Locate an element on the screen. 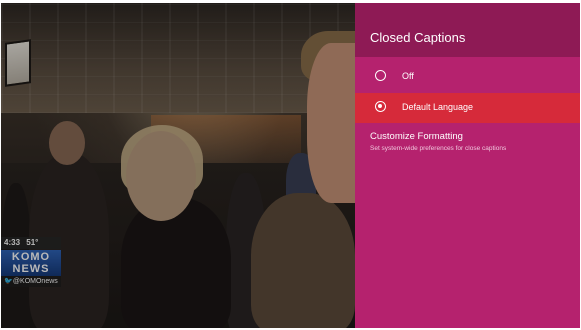 This screenshot has height=330, width=581. option-default-language: Default Language is located at coordinates (467, 108).